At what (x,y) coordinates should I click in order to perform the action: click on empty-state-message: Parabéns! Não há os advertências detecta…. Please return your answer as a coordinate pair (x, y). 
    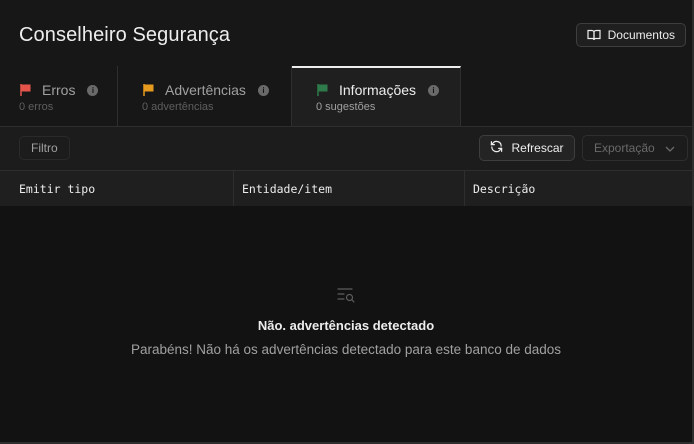
    Looking at the image, I should click on (346, 349).